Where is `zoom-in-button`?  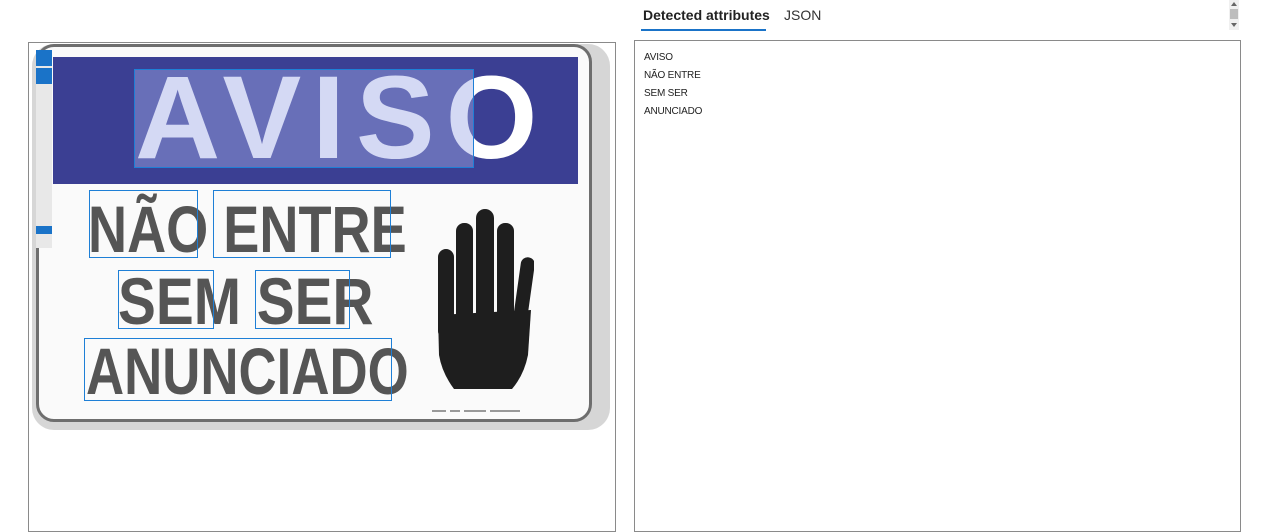 zoom-in-button is located at coordinates (44, 58).